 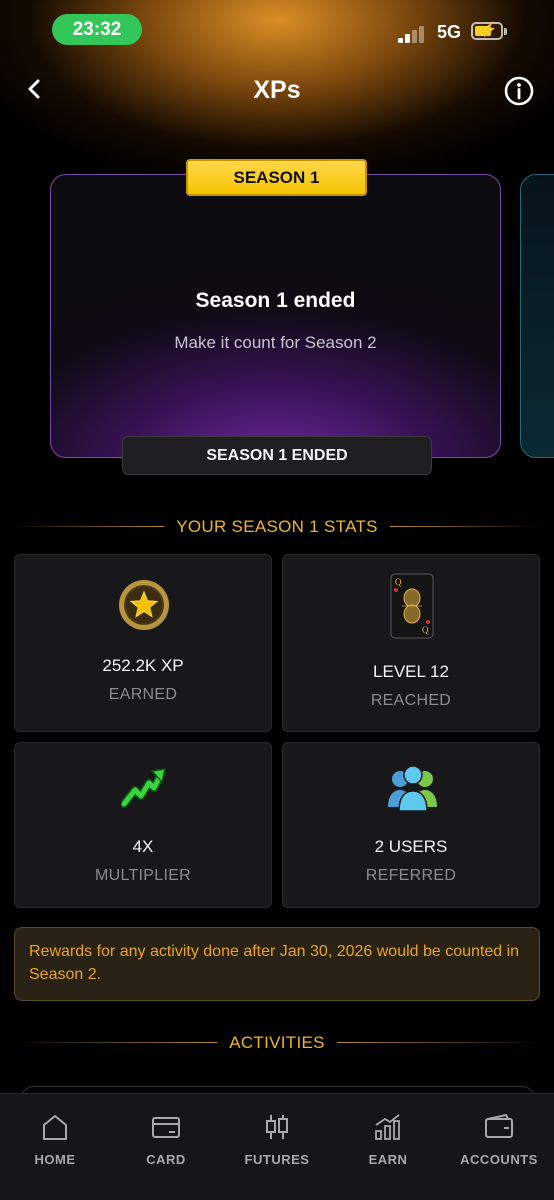 What do you see at coordinates (275, 342) in the screenshot?
I see `season-card-subtitle: Make it count for Season 2` at bounding box center [275, 342].